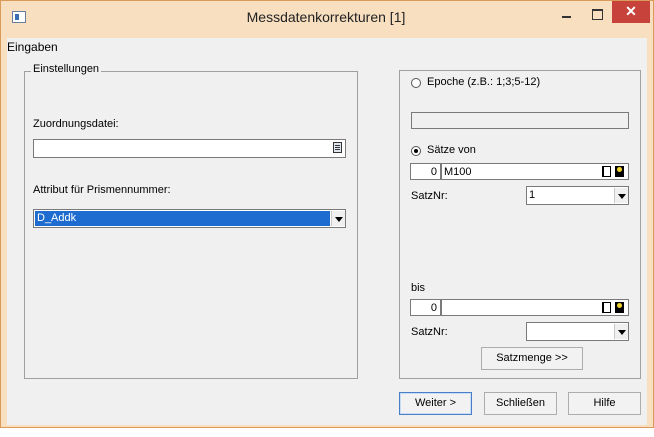 This screenshot has height=437, width=654. I want to click on von-satznr-select: 1, so click(577, 195).